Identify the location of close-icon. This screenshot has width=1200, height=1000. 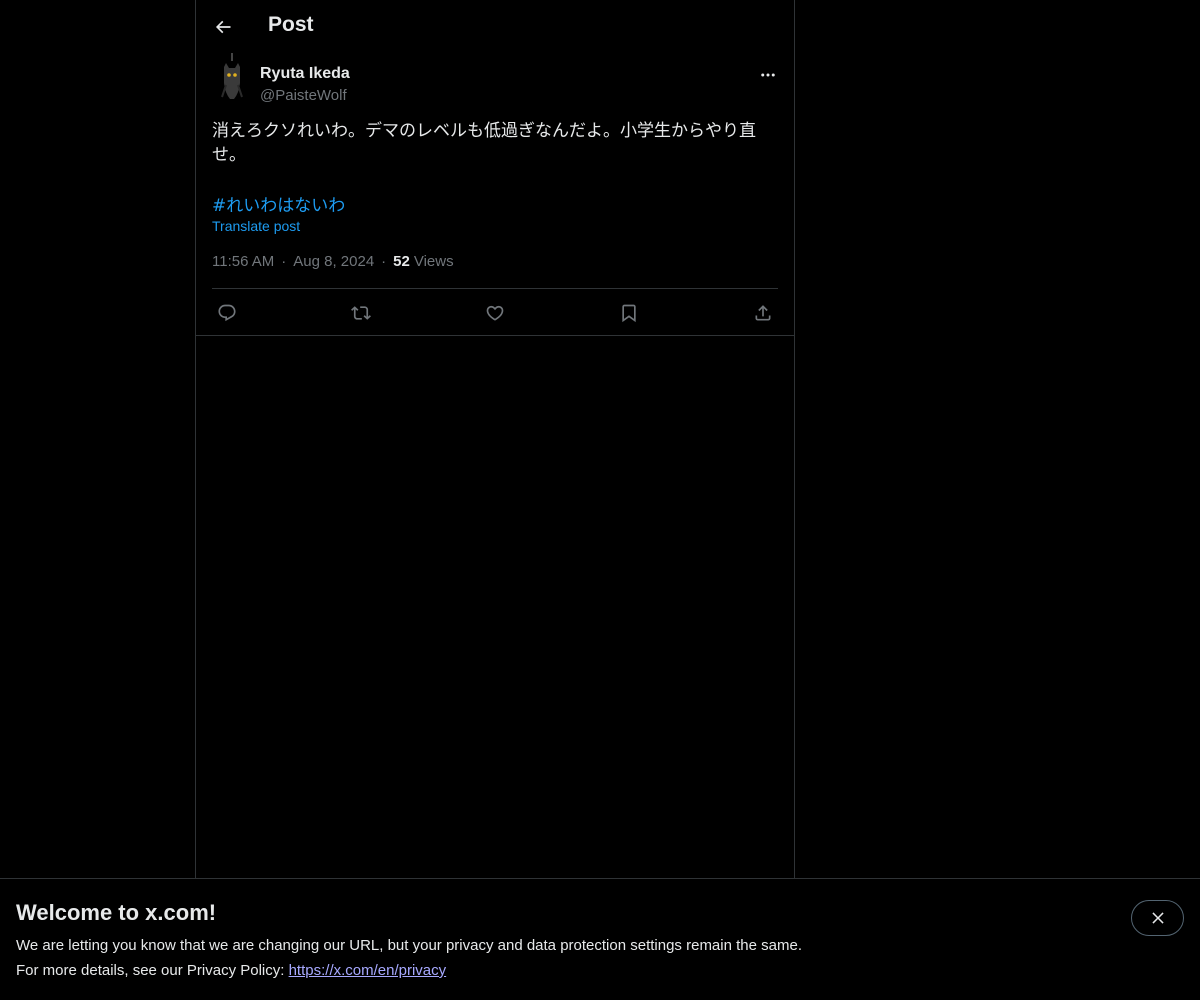
(1157, 918).